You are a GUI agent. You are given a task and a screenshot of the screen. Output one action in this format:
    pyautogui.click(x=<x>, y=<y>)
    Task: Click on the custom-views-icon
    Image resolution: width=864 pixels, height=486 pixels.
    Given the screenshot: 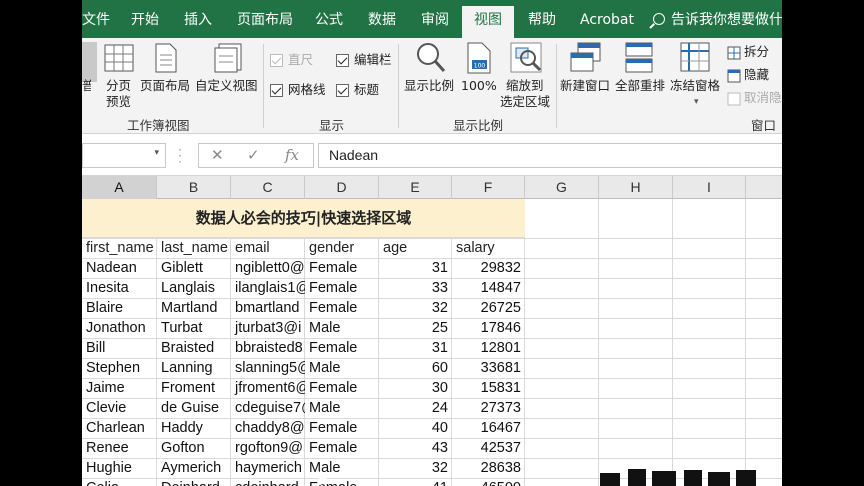 What is the action you would take?
    pyautogui.click(x=229, y=58)
    